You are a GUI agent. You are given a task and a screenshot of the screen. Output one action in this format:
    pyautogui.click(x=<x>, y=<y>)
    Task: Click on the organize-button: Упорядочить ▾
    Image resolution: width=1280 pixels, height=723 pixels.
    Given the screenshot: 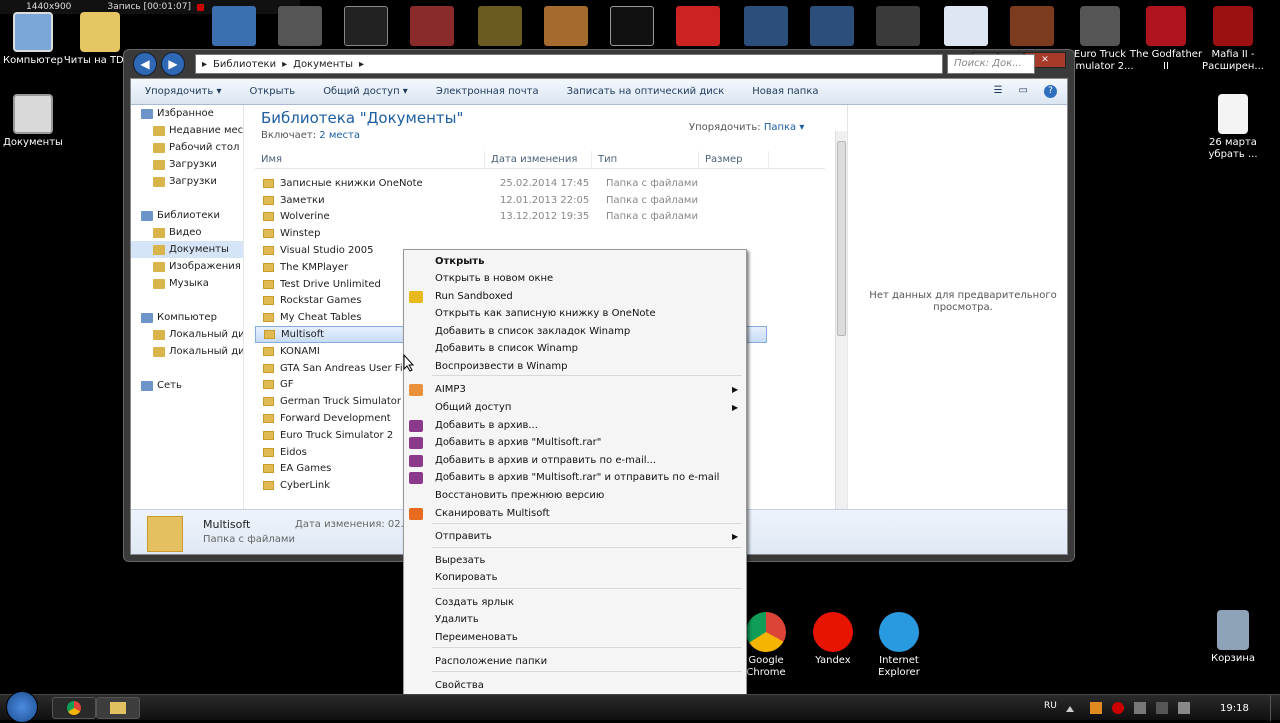 What is the action you would take?
    pyautogui.click(x=183, y=91)
    